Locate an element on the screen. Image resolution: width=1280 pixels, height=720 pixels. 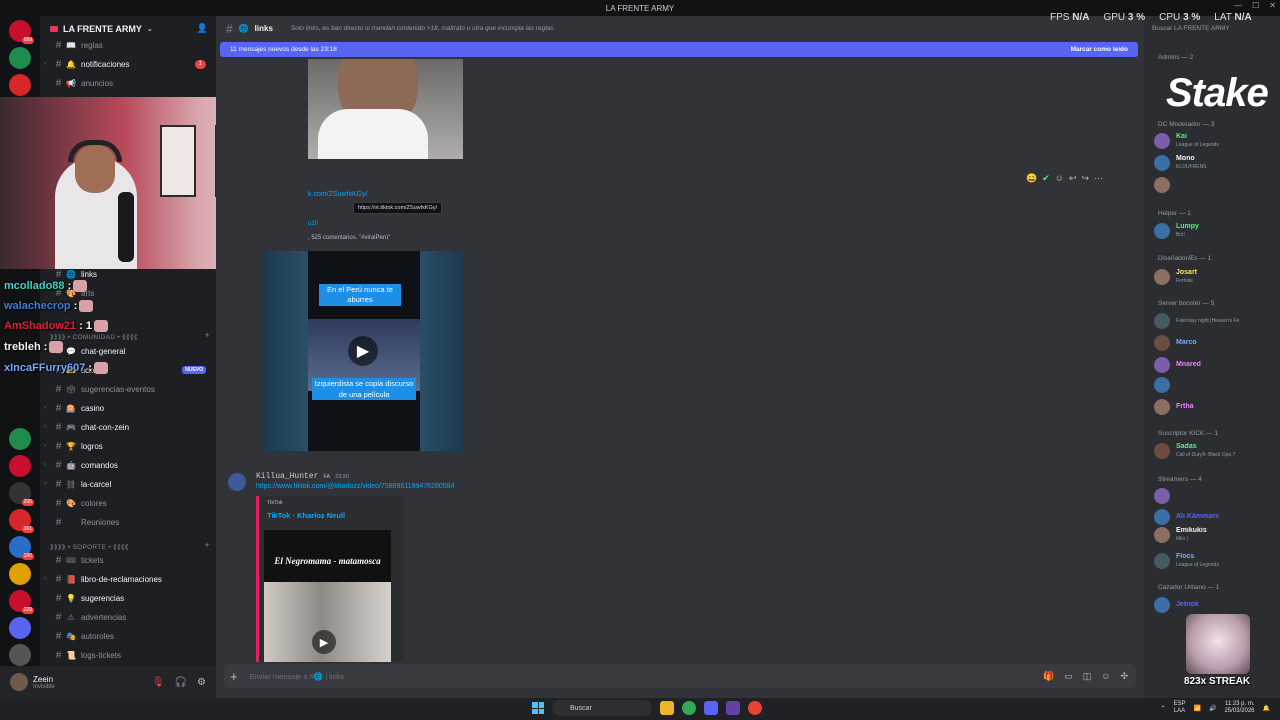
forward-icon: ↪ is located at coordinates (1086, 178).